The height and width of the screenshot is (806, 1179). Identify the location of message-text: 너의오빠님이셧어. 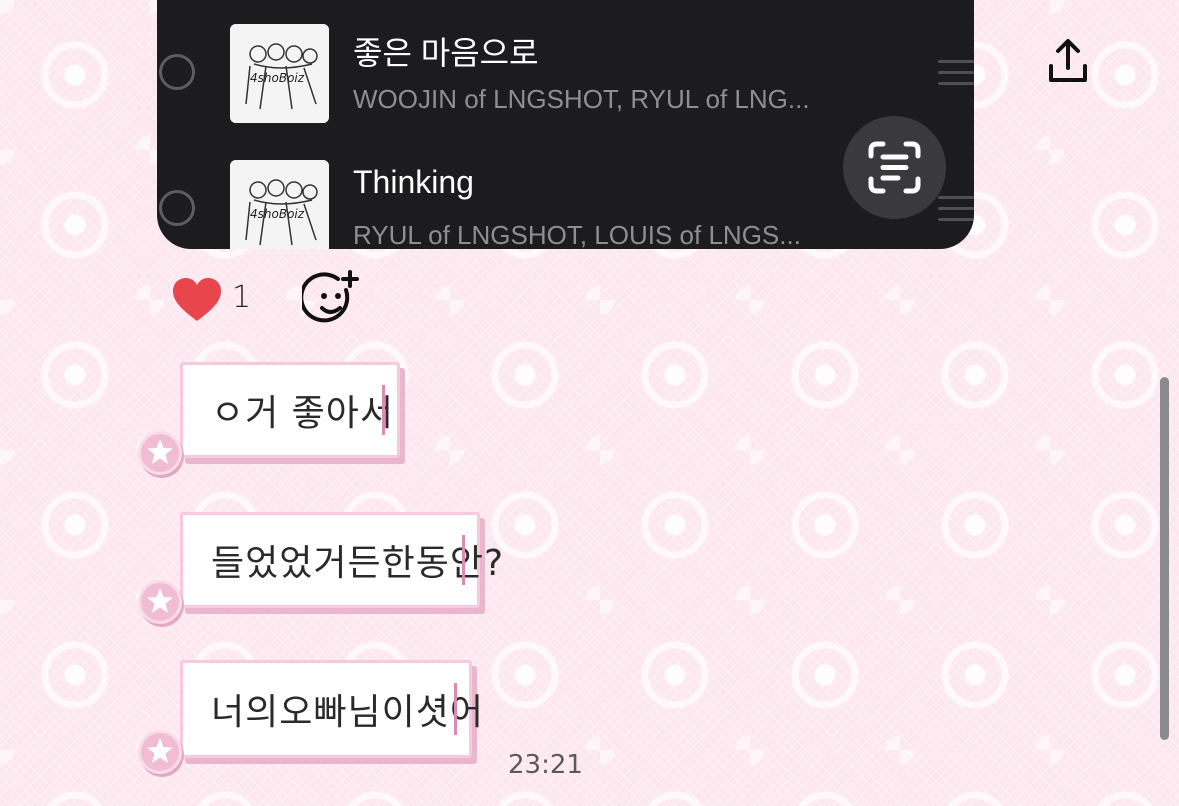
(347, 712).